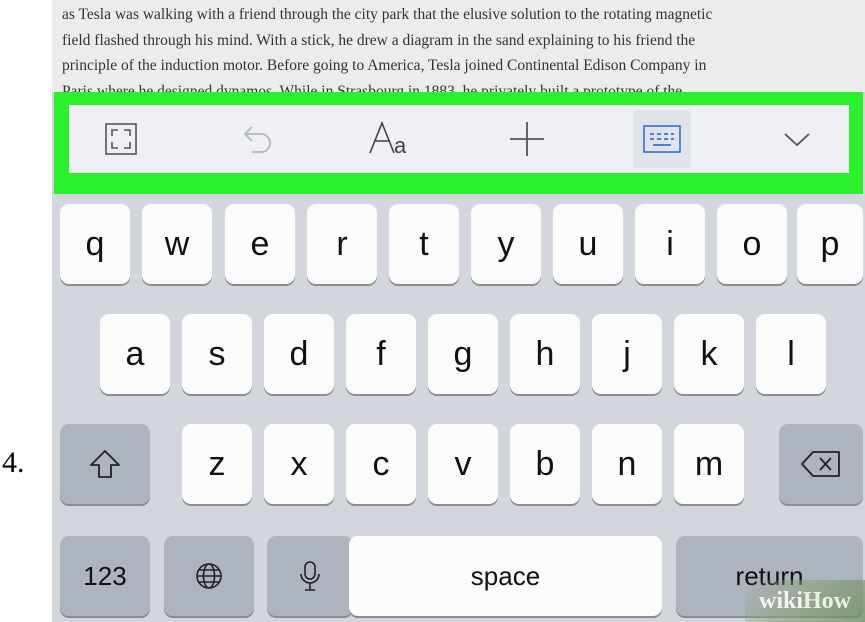 Image resolution: width=865 pixels, height=622 pixels. I want to click on key-k: k, so click(709, 354).